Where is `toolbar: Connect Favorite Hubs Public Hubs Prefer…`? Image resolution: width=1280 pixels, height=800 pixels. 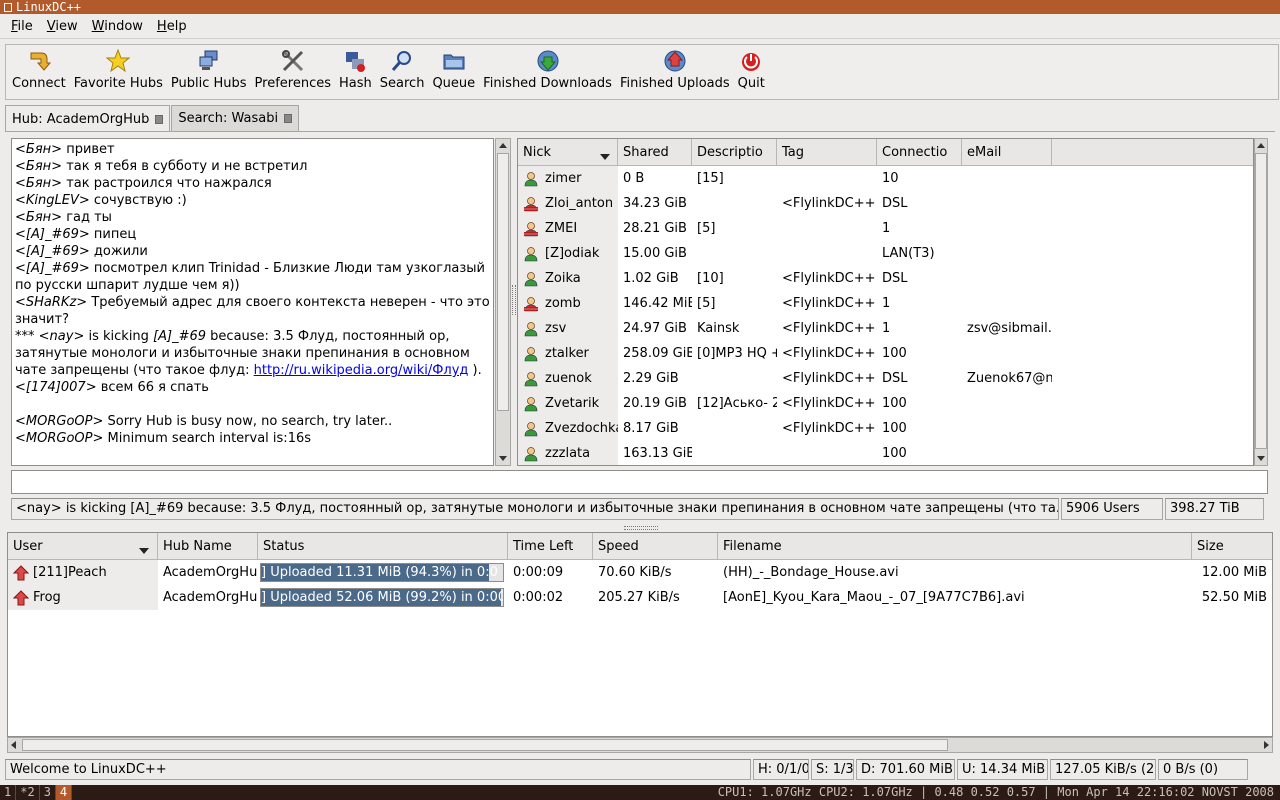 toolbar: Connect Favorite Hubs Public Hubs Prefer… is located at coordinates (642, 72).